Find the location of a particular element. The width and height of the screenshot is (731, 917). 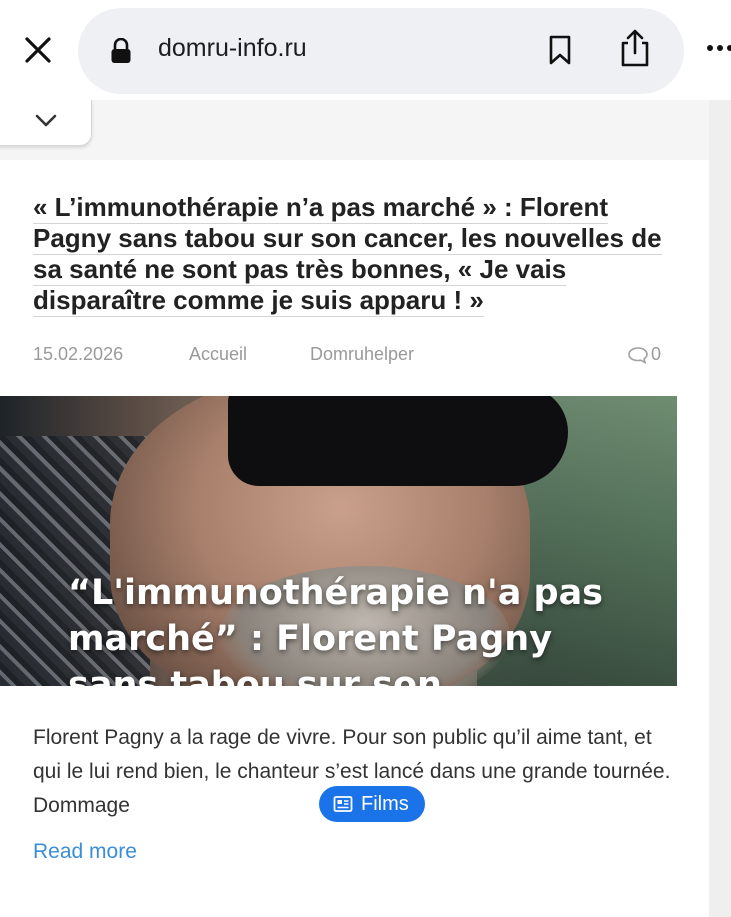

article-date: 15.02.2026 is located at coordinates (78, 354).